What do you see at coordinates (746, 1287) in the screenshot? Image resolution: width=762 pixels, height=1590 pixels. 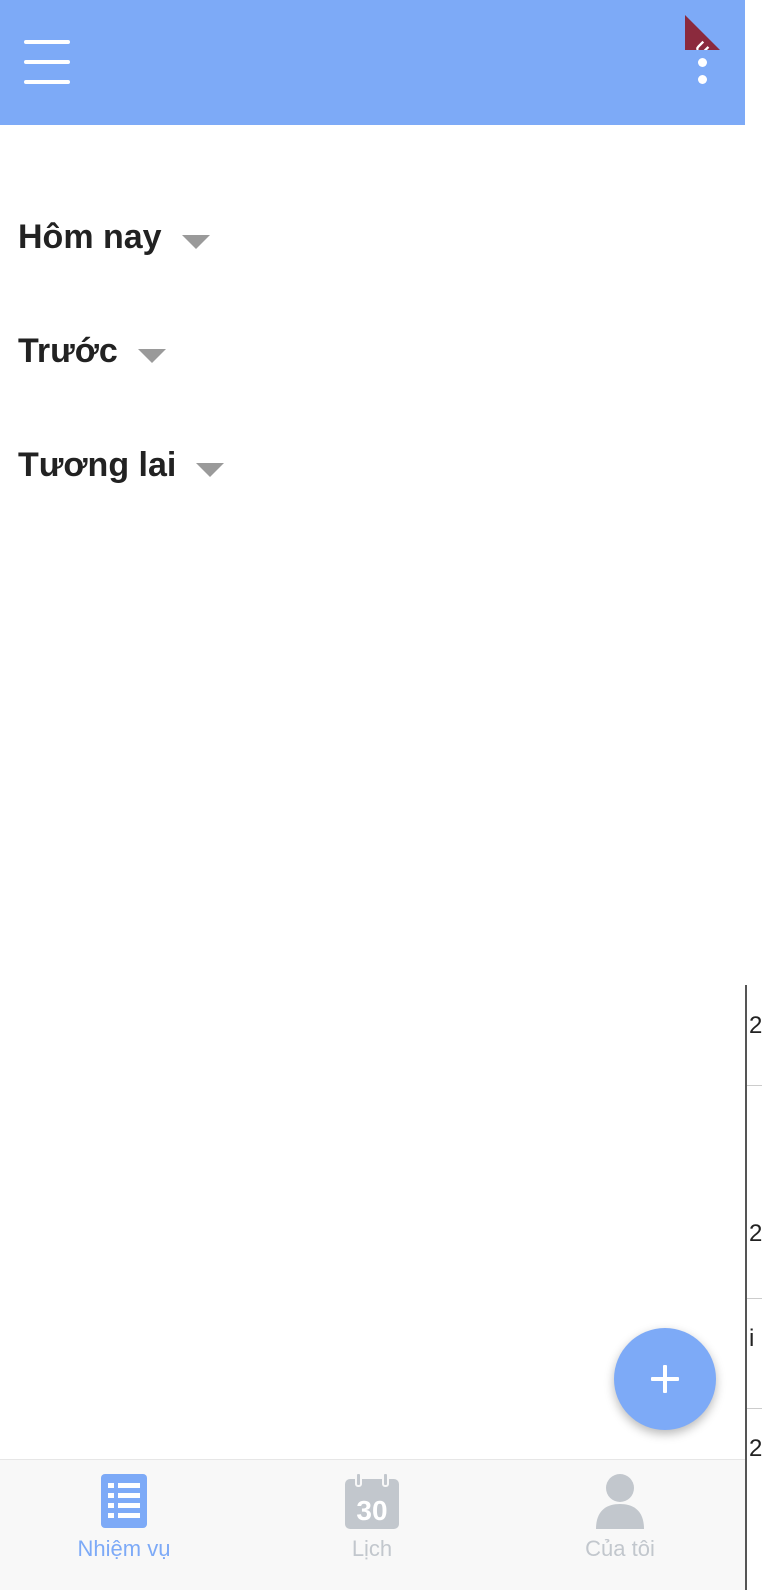 I see `window-edge-line` at bounding box center [746, 1287].